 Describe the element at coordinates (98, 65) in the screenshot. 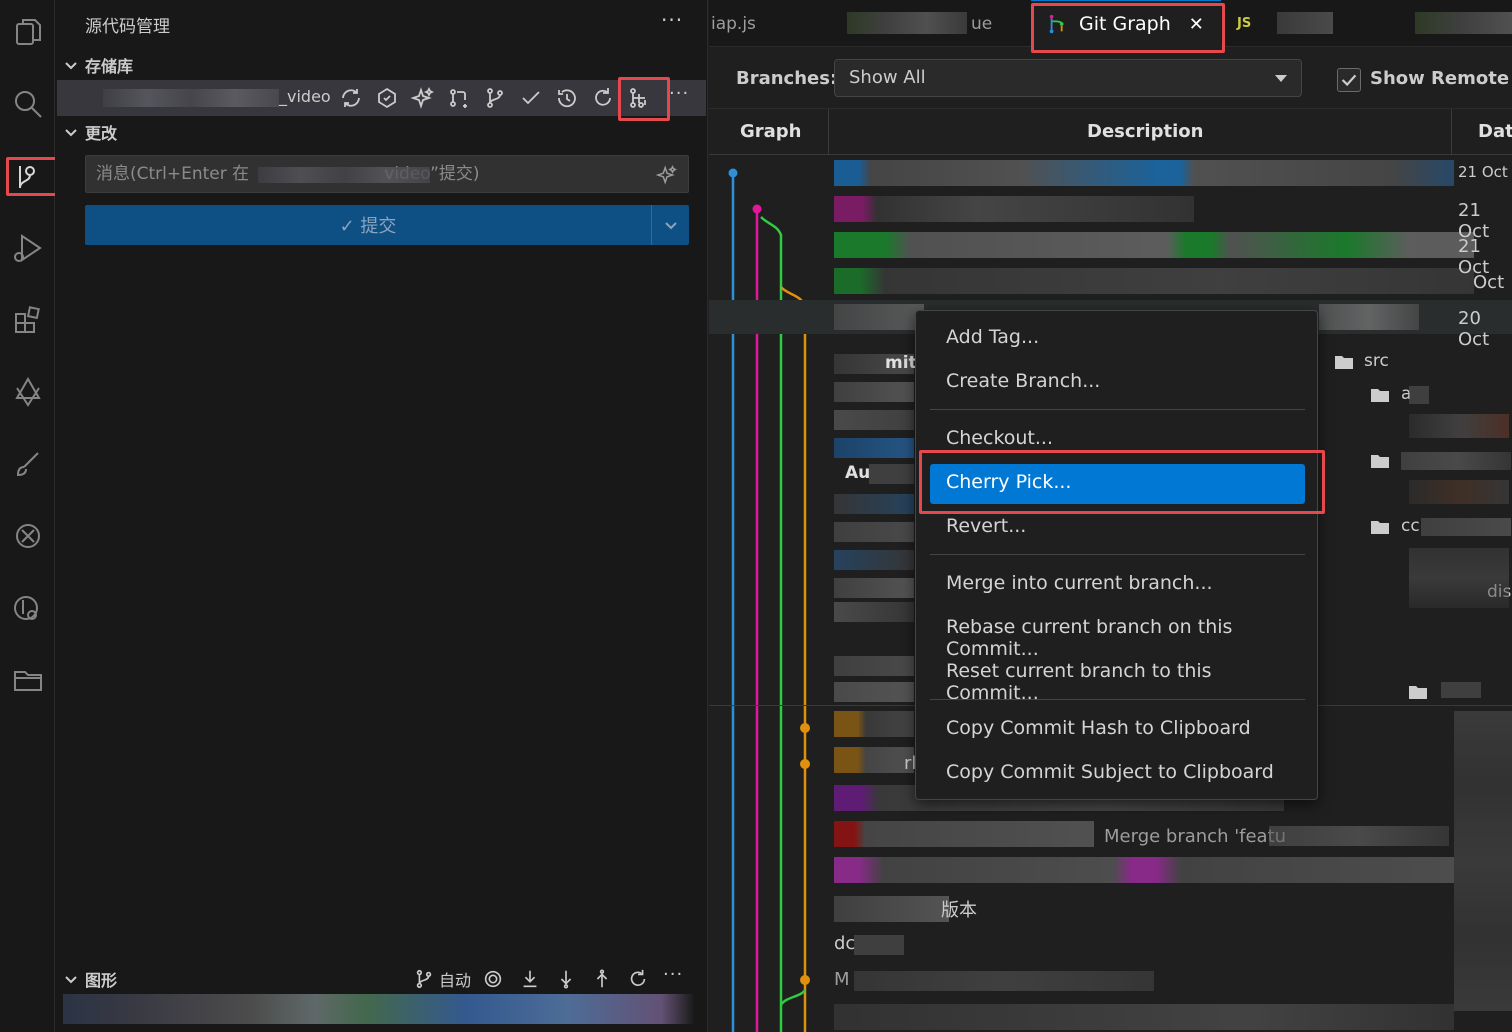

I see `repositories-section-header: 存储库` at that location.